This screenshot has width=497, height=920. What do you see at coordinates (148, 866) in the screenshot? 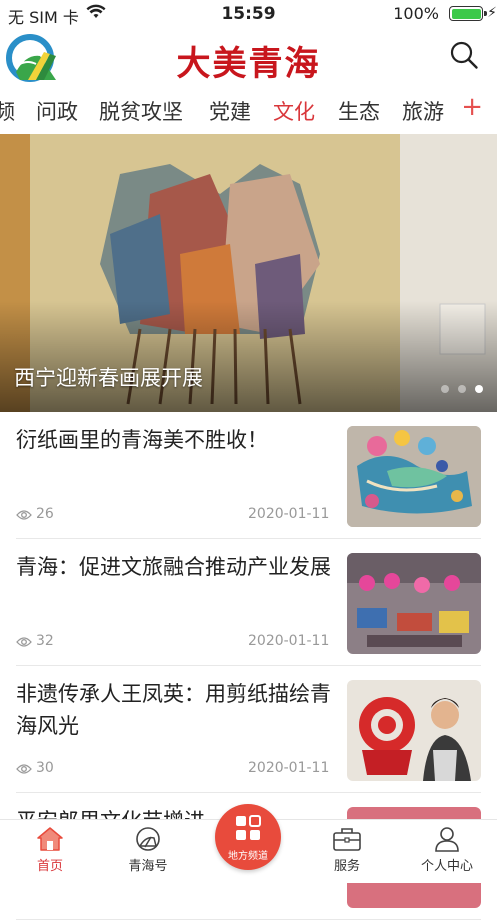
I see `tab-qinghai-hao-label: 青海号` at bounding box center [148, 866].